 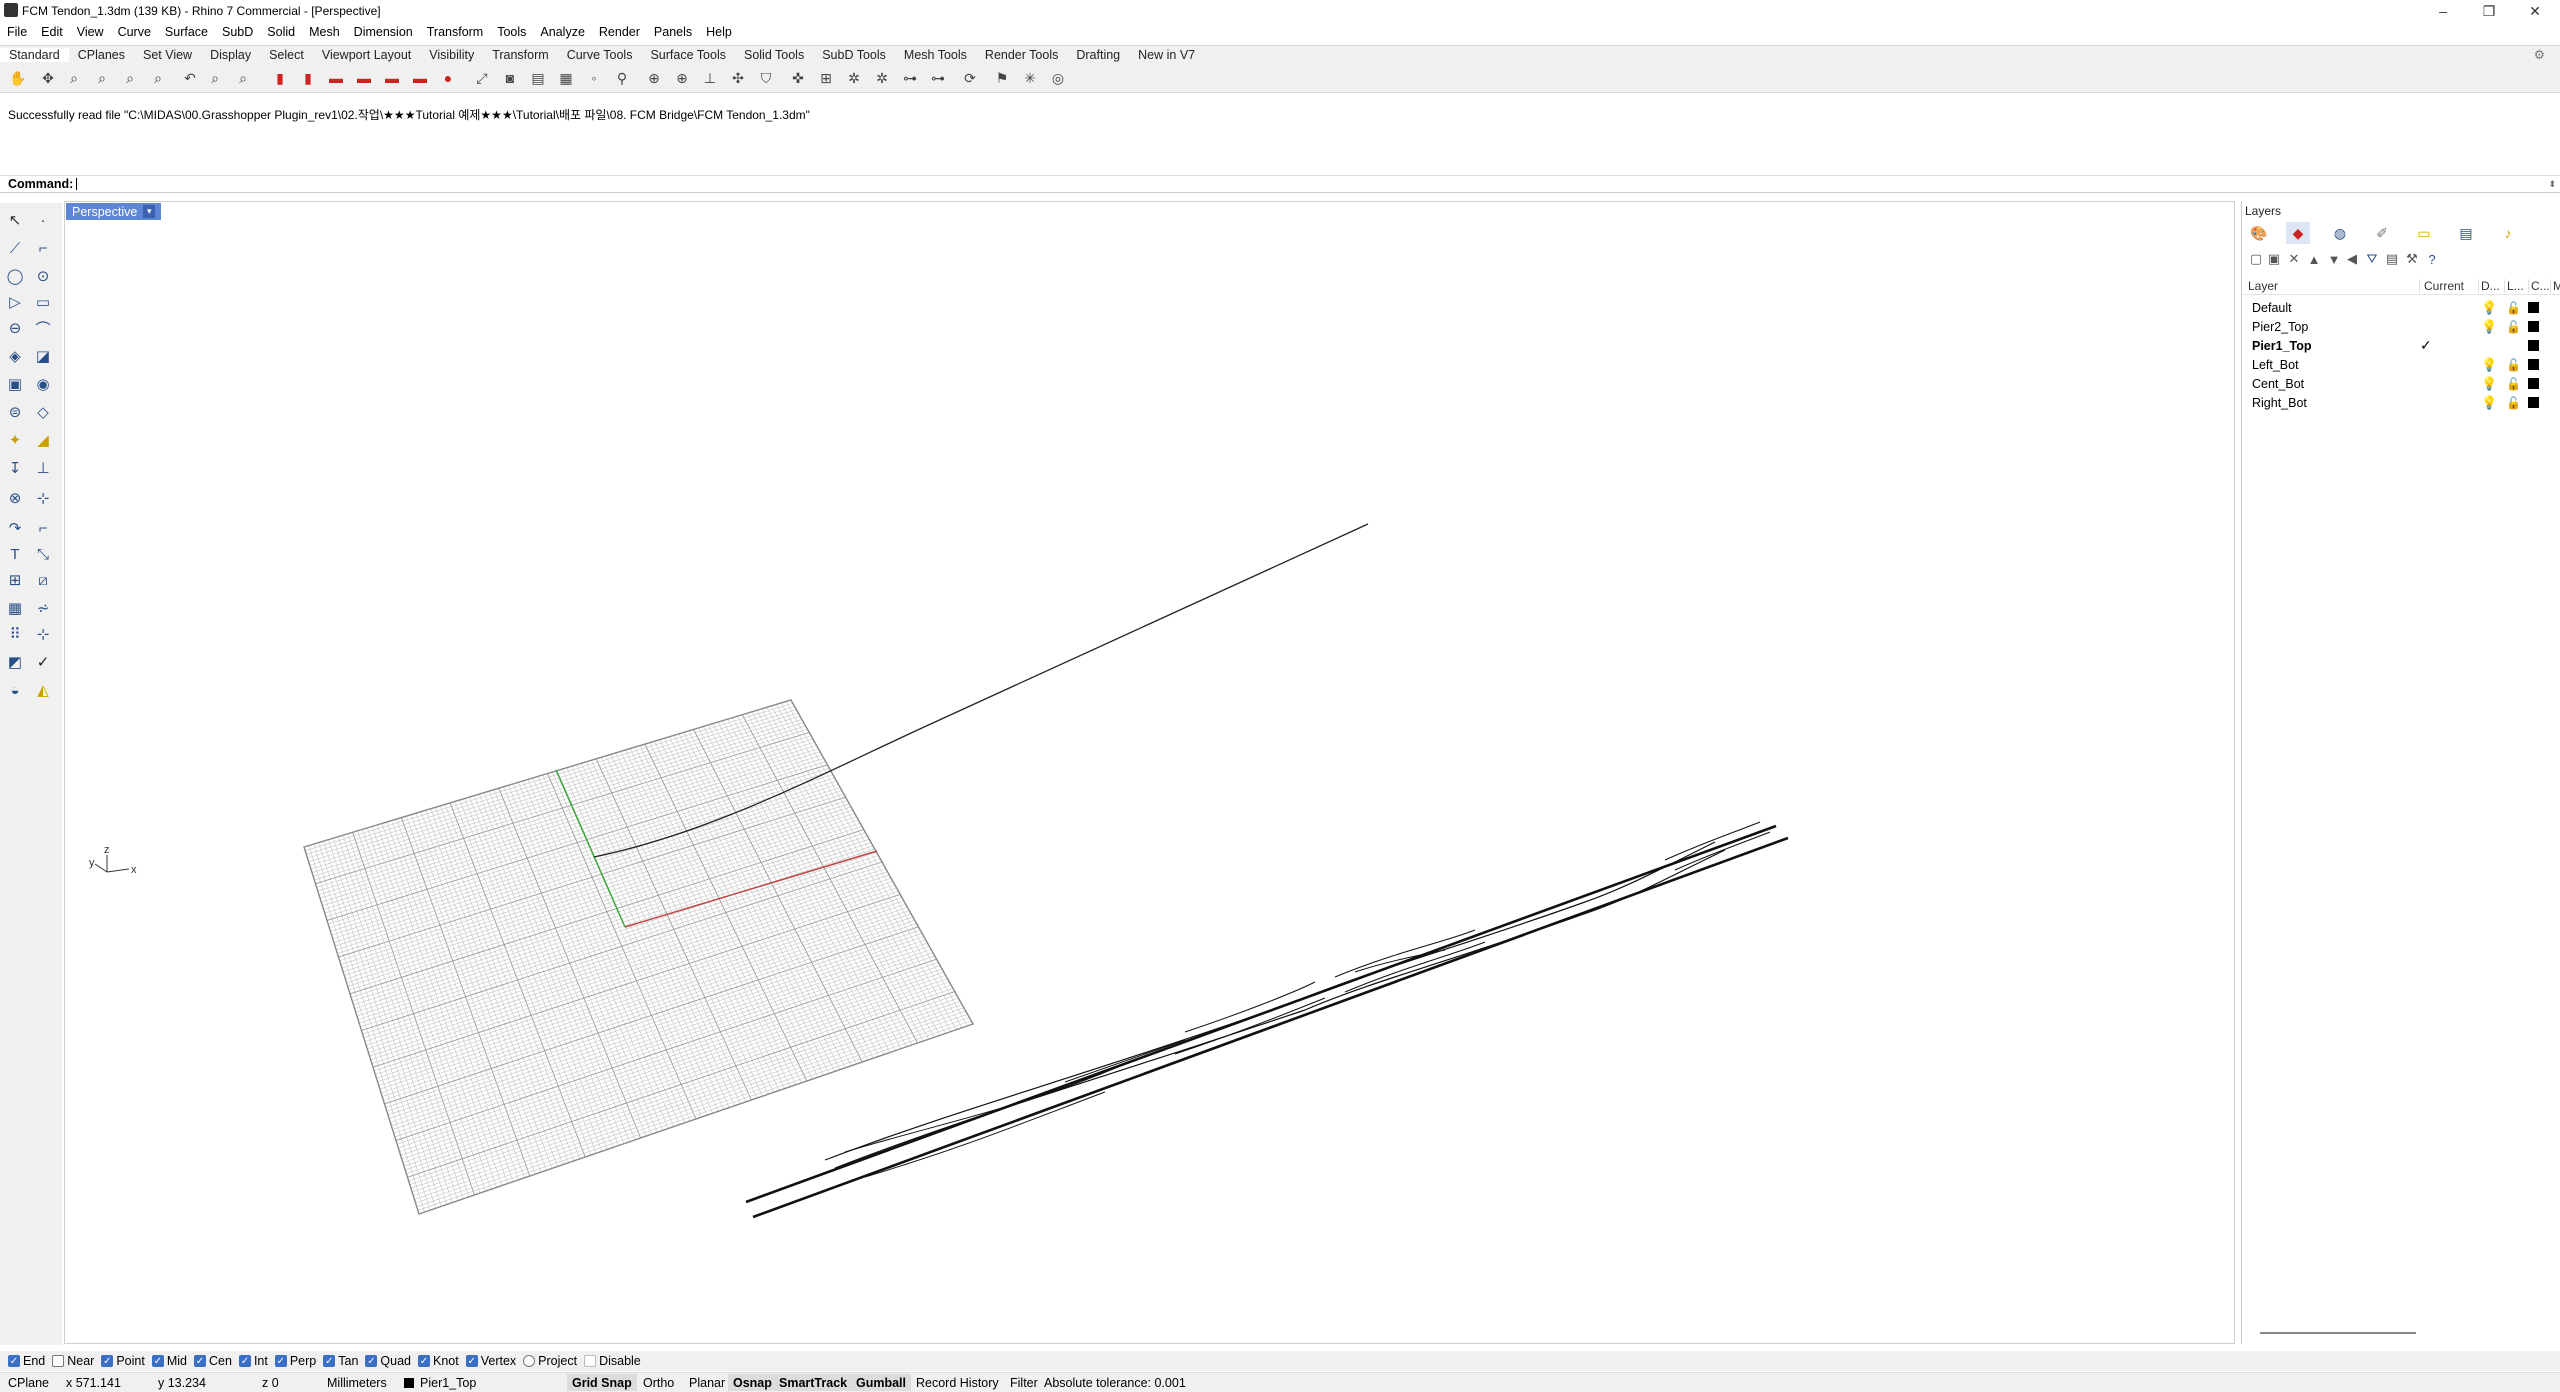 I want to click on snapshot-icon: ⚲, so click(x=622, y=78).